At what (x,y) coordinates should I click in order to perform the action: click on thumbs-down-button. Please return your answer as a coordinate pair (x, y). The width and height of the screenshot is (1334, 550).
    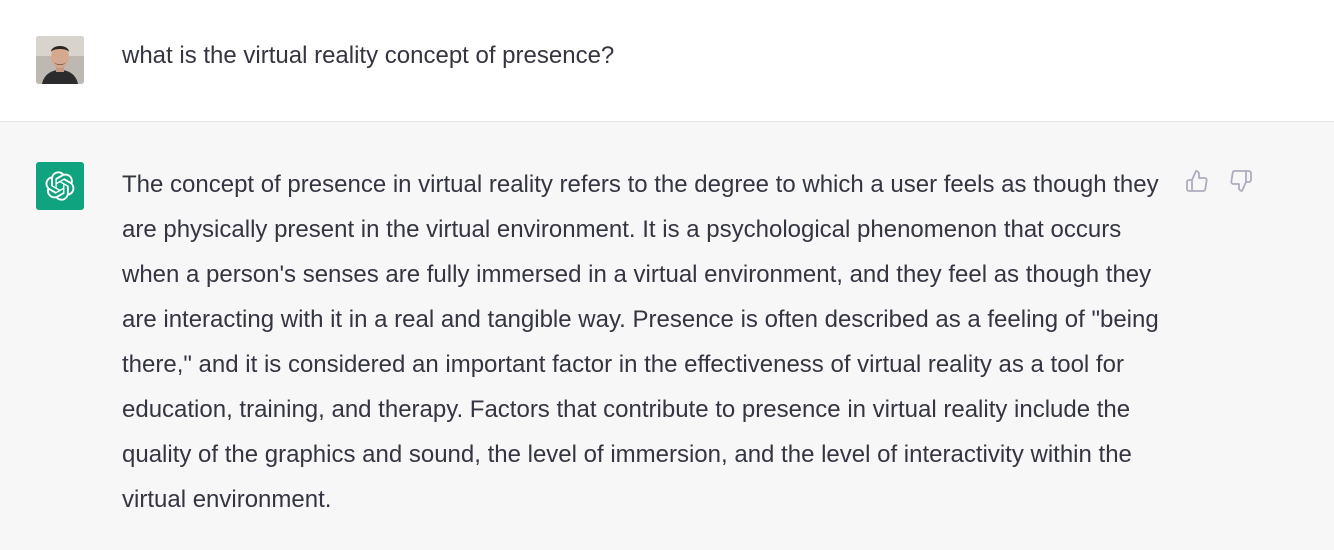
    Looking at the image, I should click on (1241, 181).